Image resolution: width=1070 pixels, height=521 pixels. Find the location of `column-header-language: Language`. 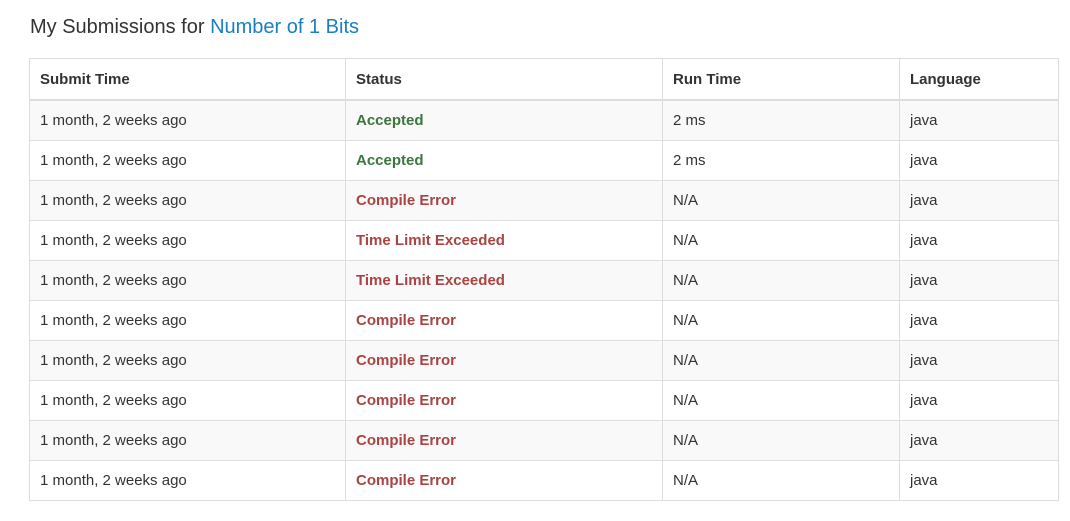

column-header-language: Language is located at coordinates (979, 79).